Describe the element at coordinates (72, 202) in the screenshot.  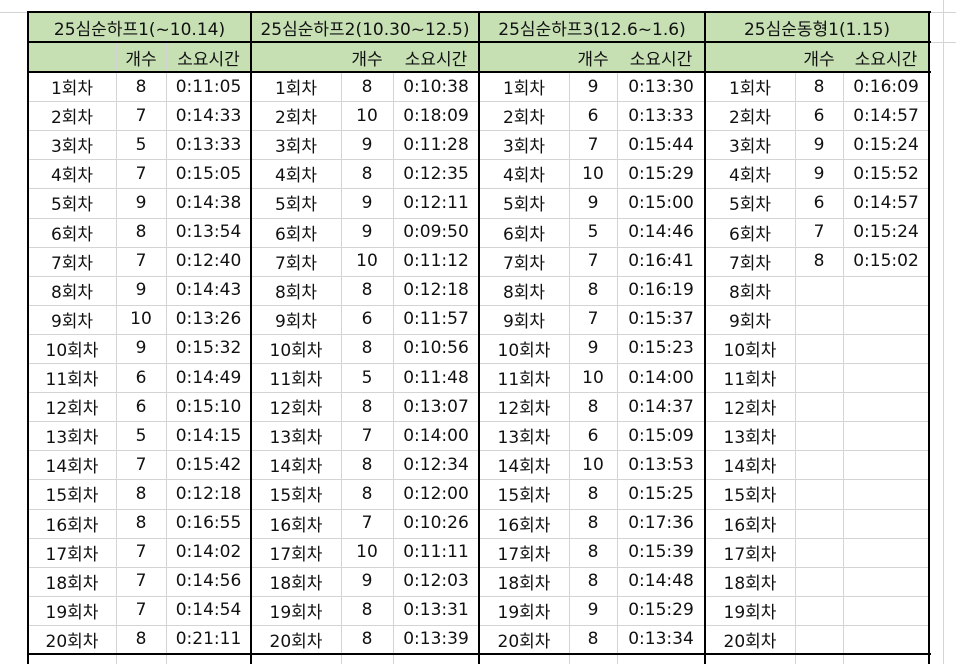
I see `cell-round-label: 5회차` at that location.